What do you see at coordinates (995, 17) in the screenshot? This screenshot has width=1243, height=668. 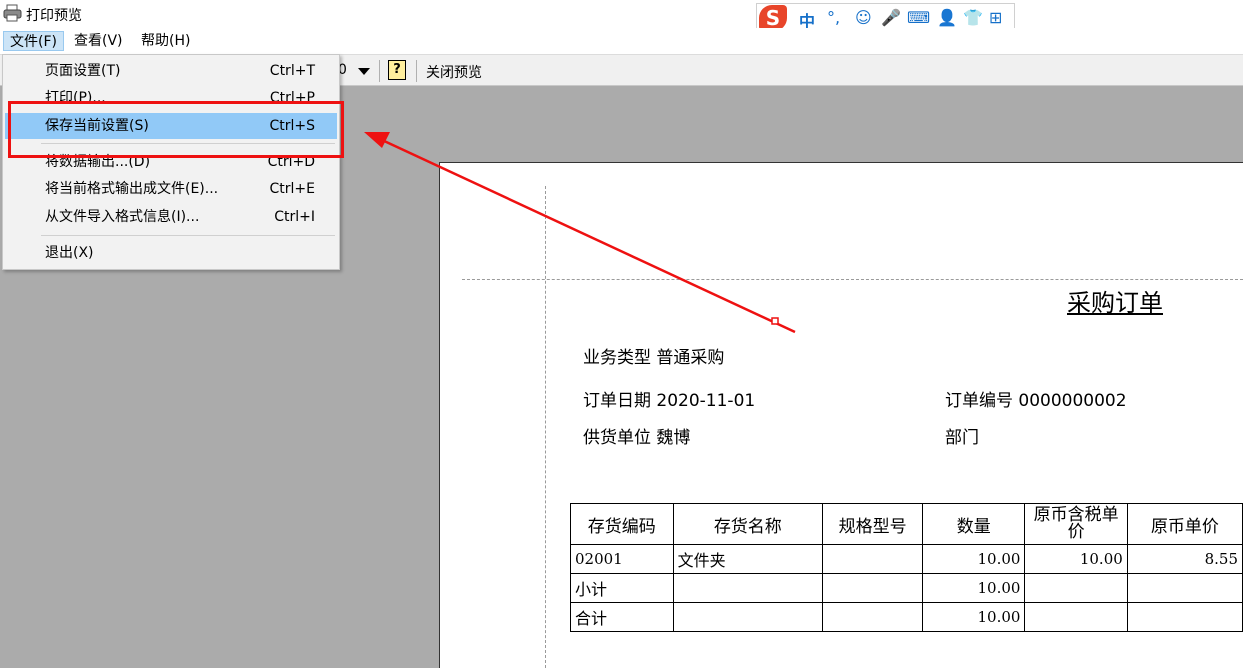 I see `ime-toolbox-icon: ⊞` at bounding box center [995, 17].